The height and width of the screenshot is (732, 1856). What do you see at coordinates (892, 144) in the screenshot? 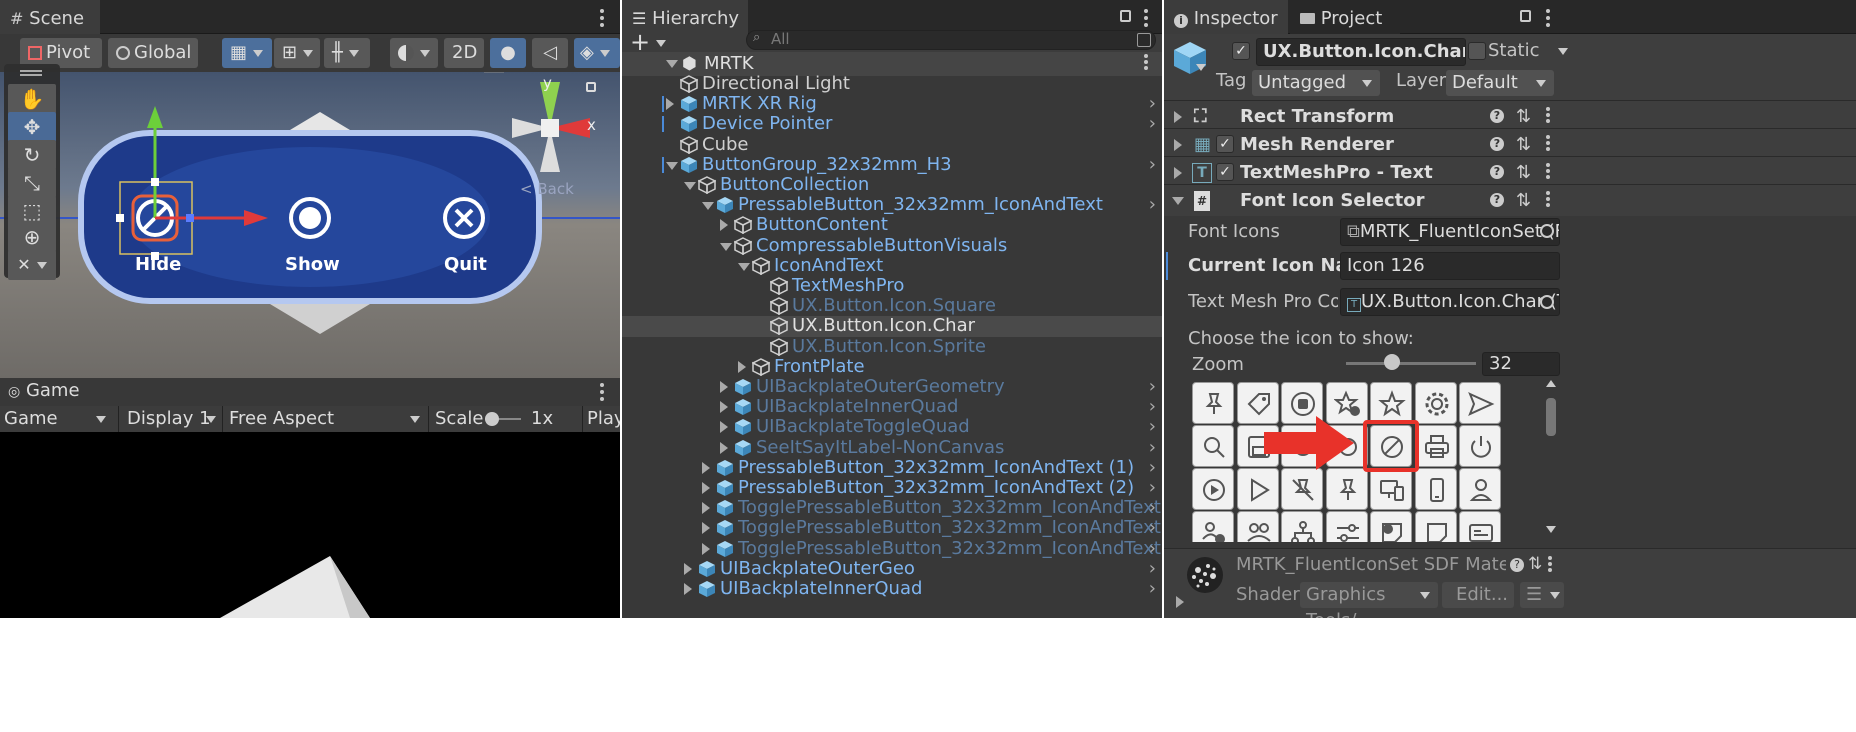
I see `hierarchy-row: Cube` at bounding box center [892, 144].